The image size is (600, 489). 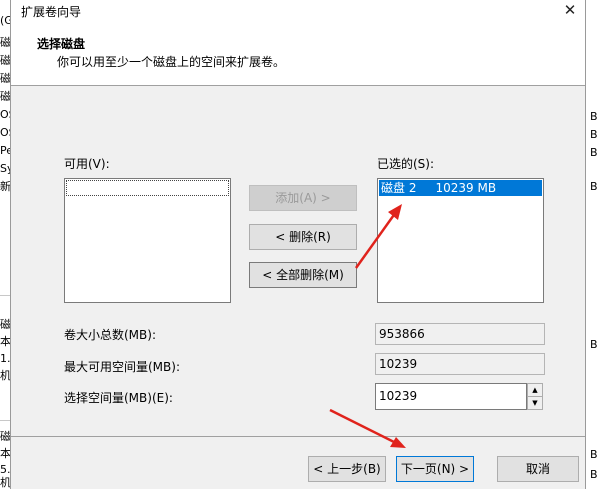 What do you see at coordinates (298, 54) in the screenshot?
I see `wizard-header: 选择磁盘 你可以用至少一个磁盘上的空间来扩展卷。` at bounding box center [298, 54].